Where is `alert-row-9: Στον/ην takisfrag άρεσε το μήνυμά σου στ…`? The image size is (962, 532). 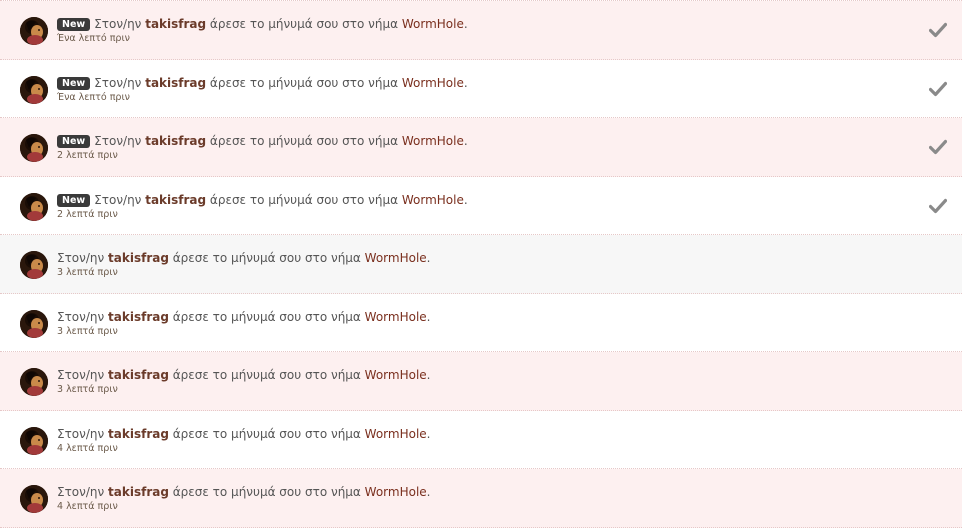 alert-row-9: Στον/ην takisfrag άρεσε το μήνυμά σου στ… is located at coordinates (481, 498).